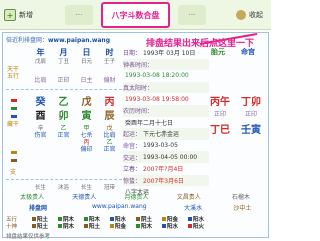 This screenshot has width=320, height=241. Describe the element at coordinates (40, 116) in the screenshot. I see `branch-year: 酉` at that location.